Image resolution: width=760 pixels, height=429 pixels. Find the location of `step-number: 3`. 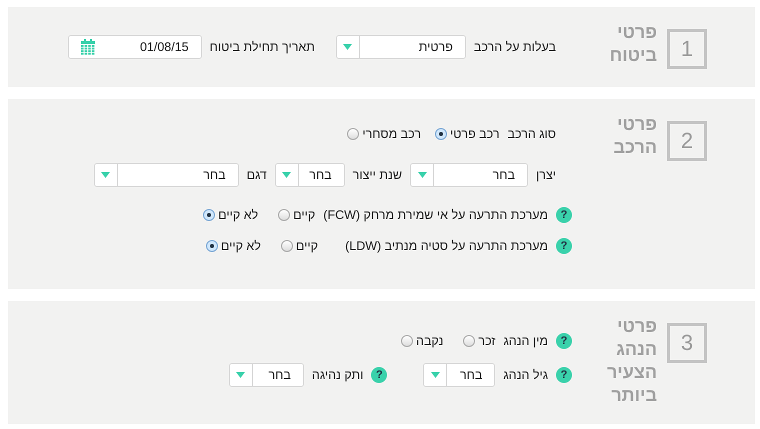

step-number: 3 is located at coordinates (687, 343).